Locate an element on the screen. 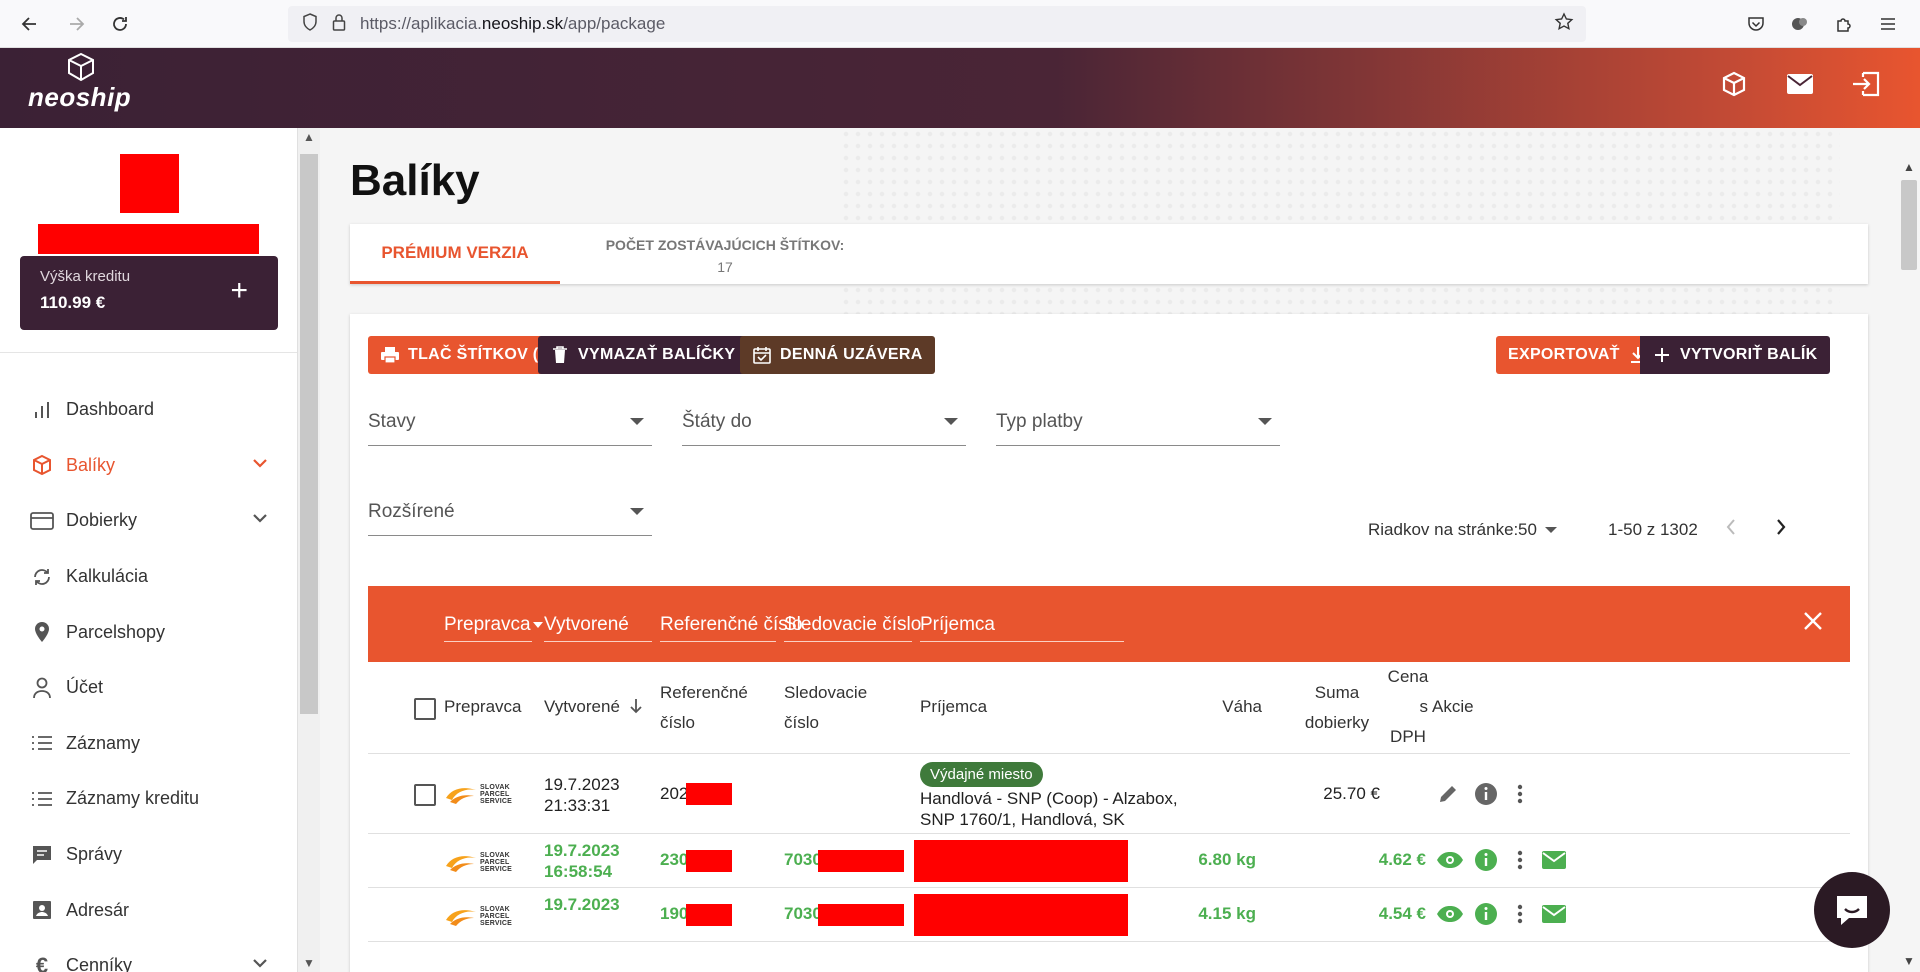 This screenshot has width=1920, height=972. forward-icon is located at coordinates (76, 24).